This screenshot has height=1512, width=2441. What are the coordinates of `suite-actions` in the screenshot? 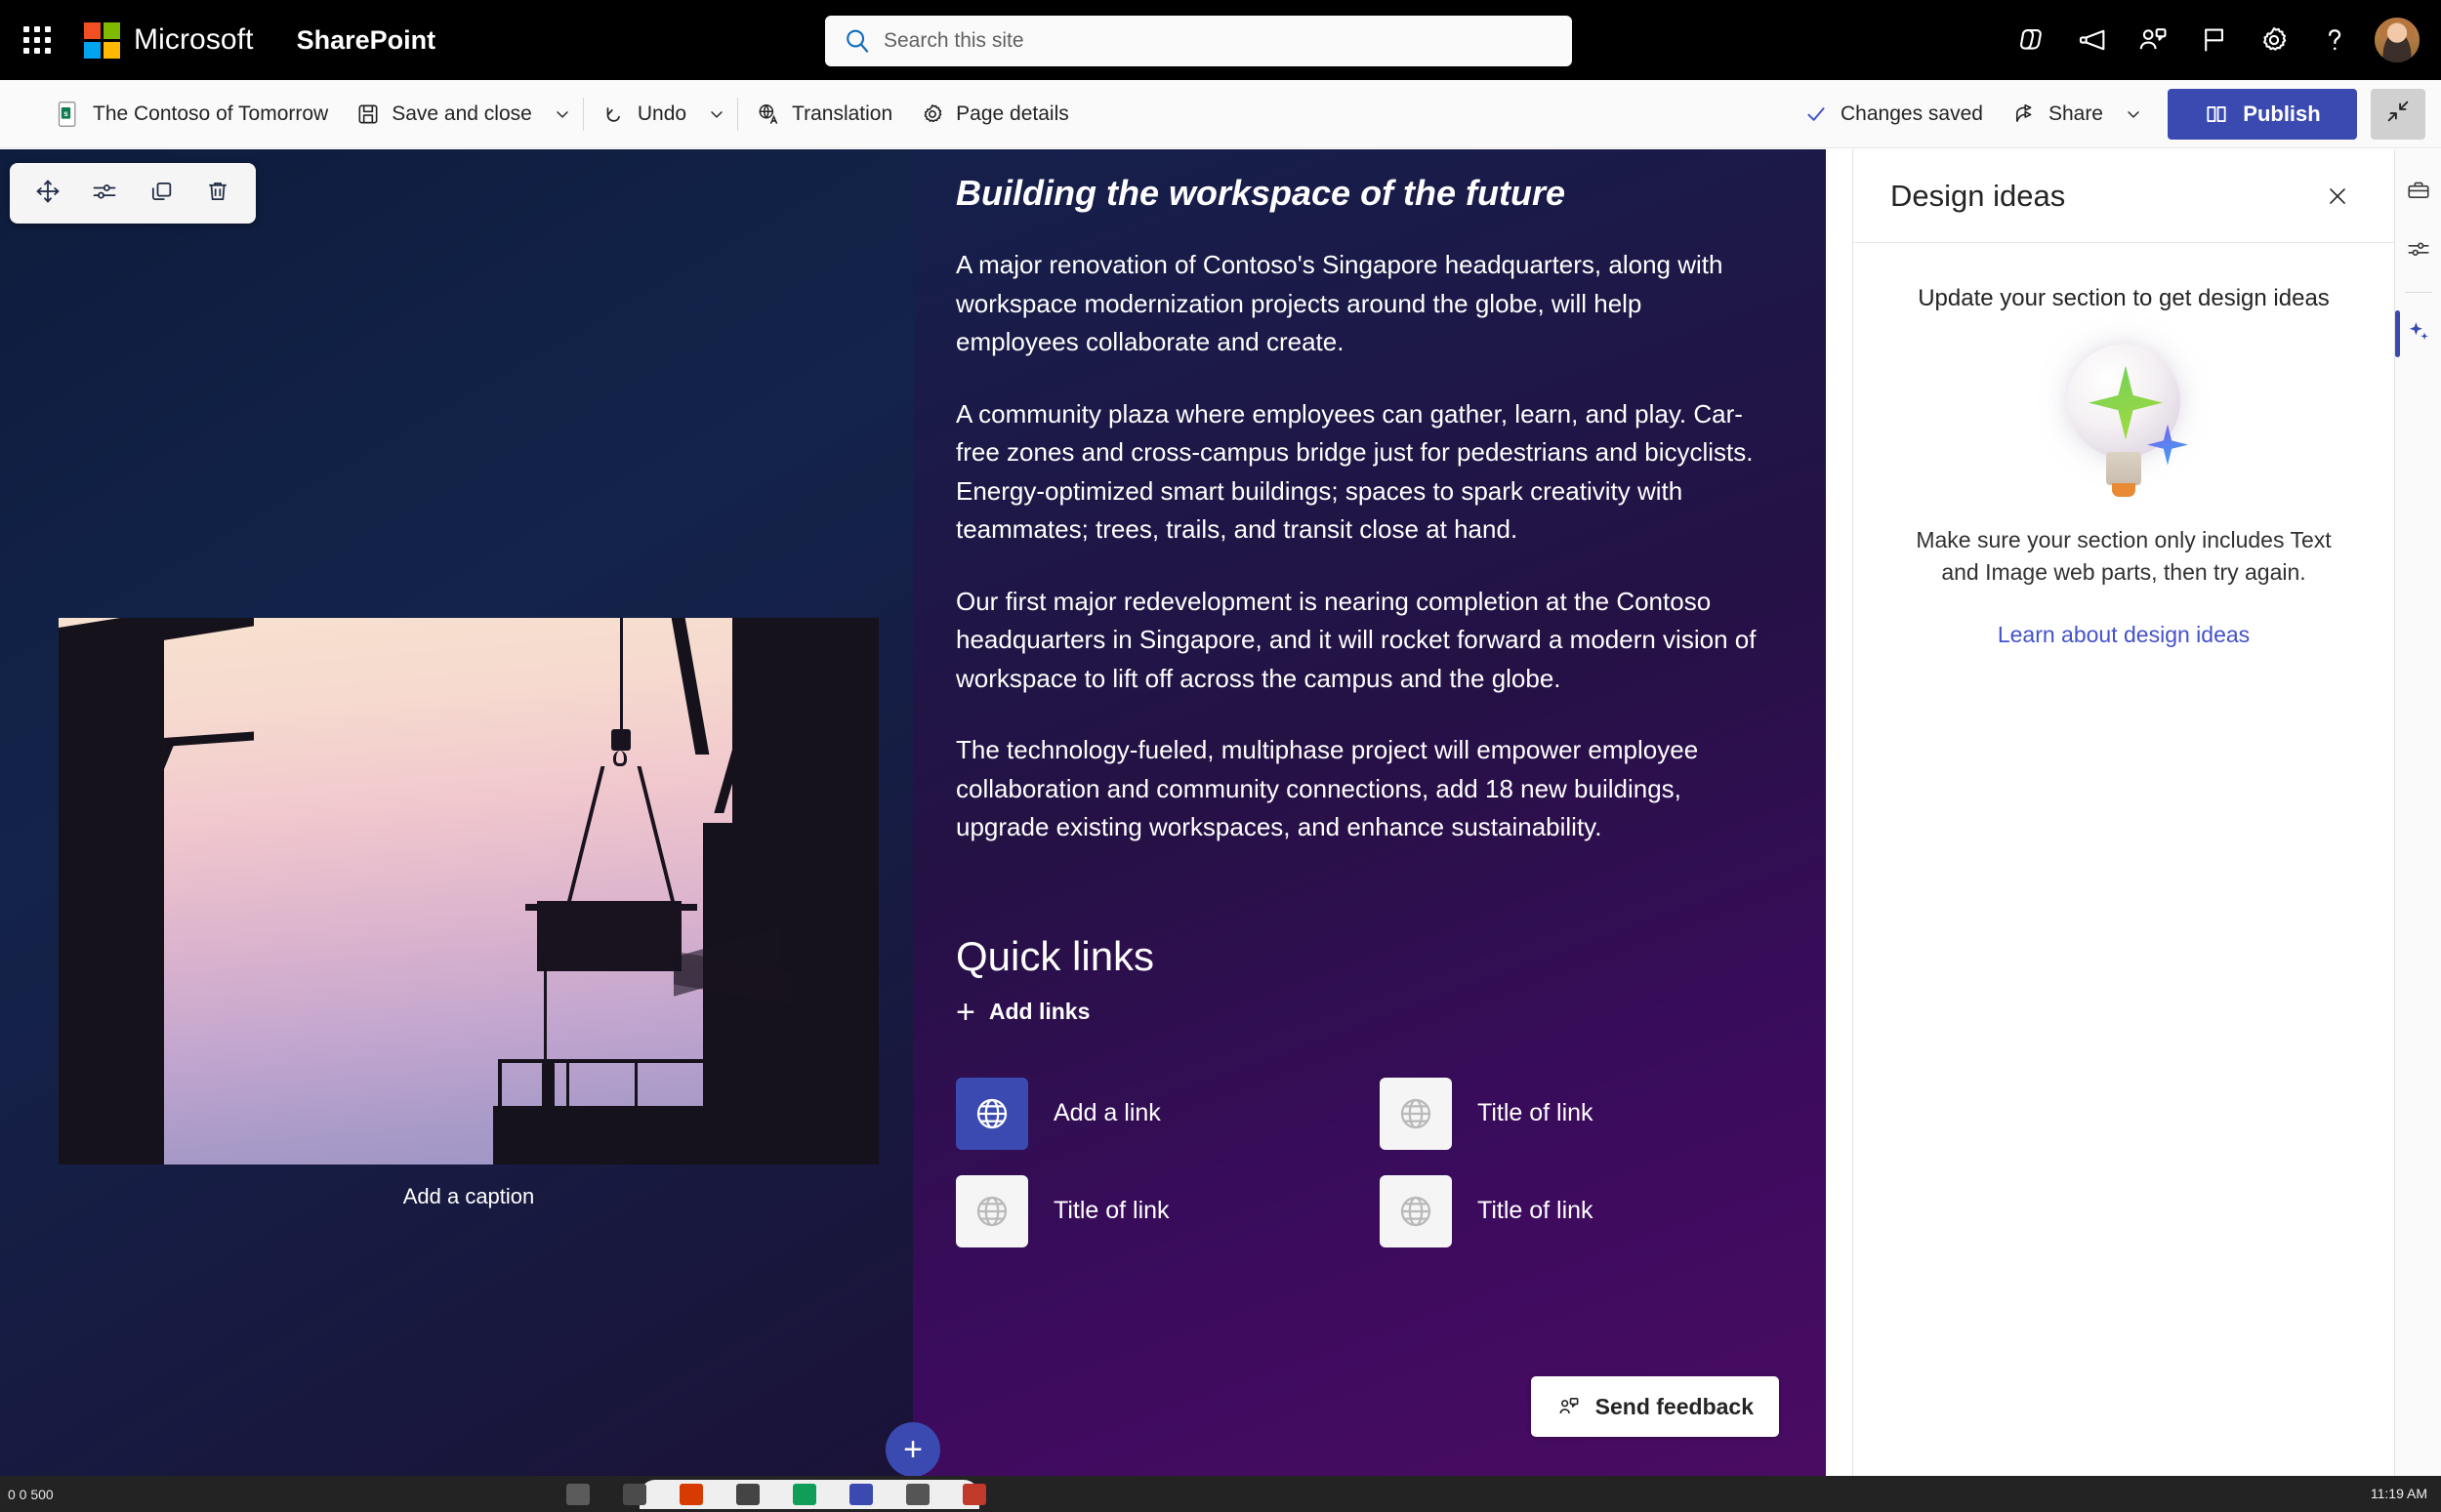 It's located at (2218, 40).